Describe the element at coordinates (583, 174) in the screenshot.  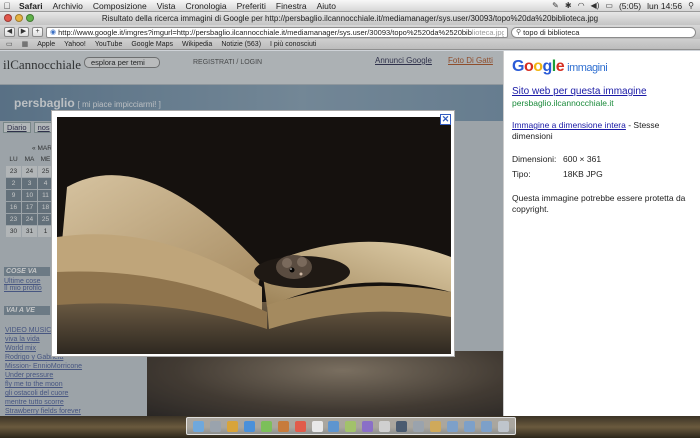
I see `type-value: 18KB JPG` at that location.